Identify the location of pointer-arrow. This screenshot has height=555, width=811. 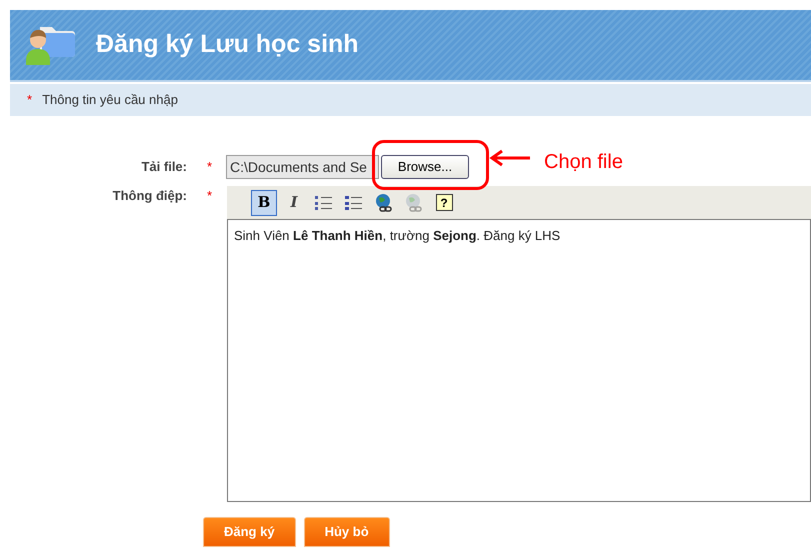
(510, 158).